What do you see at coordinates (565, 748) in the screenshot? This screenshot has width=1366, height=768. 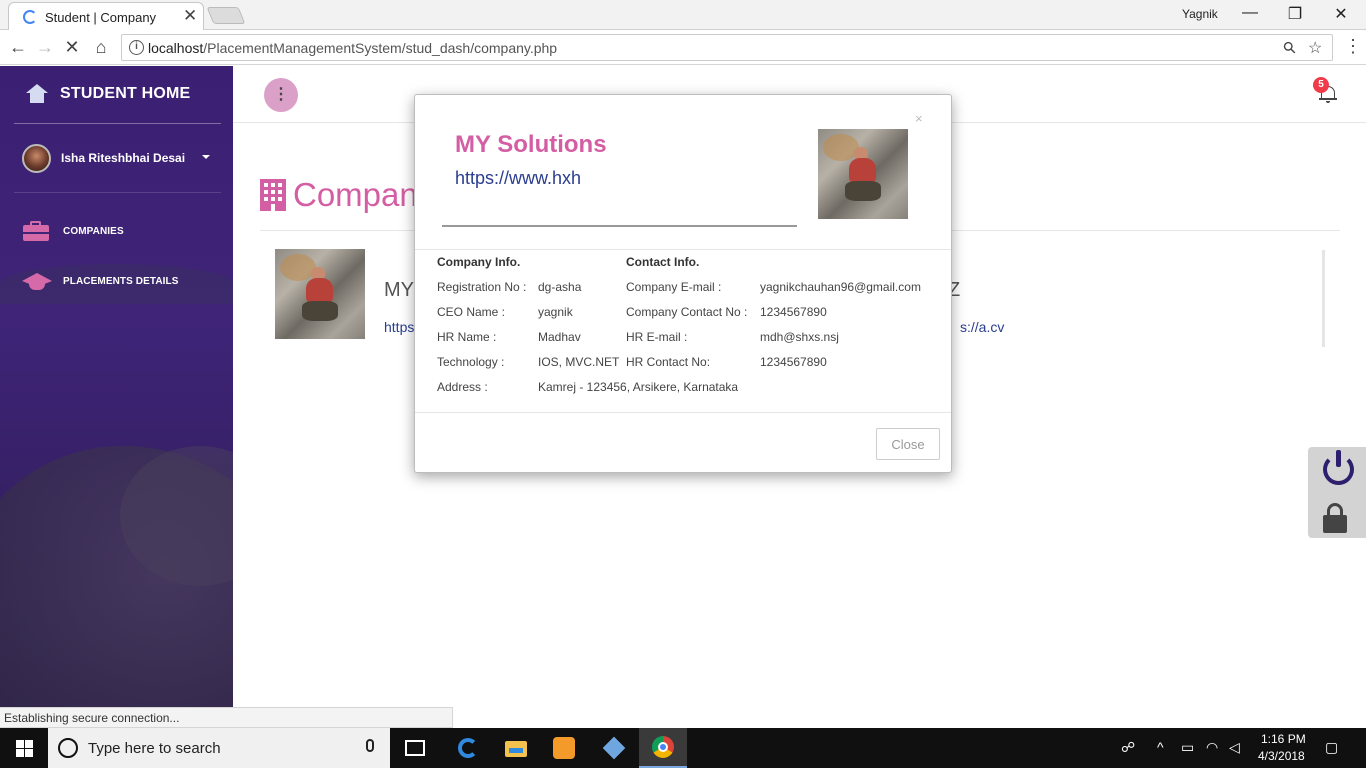 I see `uc-browser-icon` at bounding box center [565, 748].